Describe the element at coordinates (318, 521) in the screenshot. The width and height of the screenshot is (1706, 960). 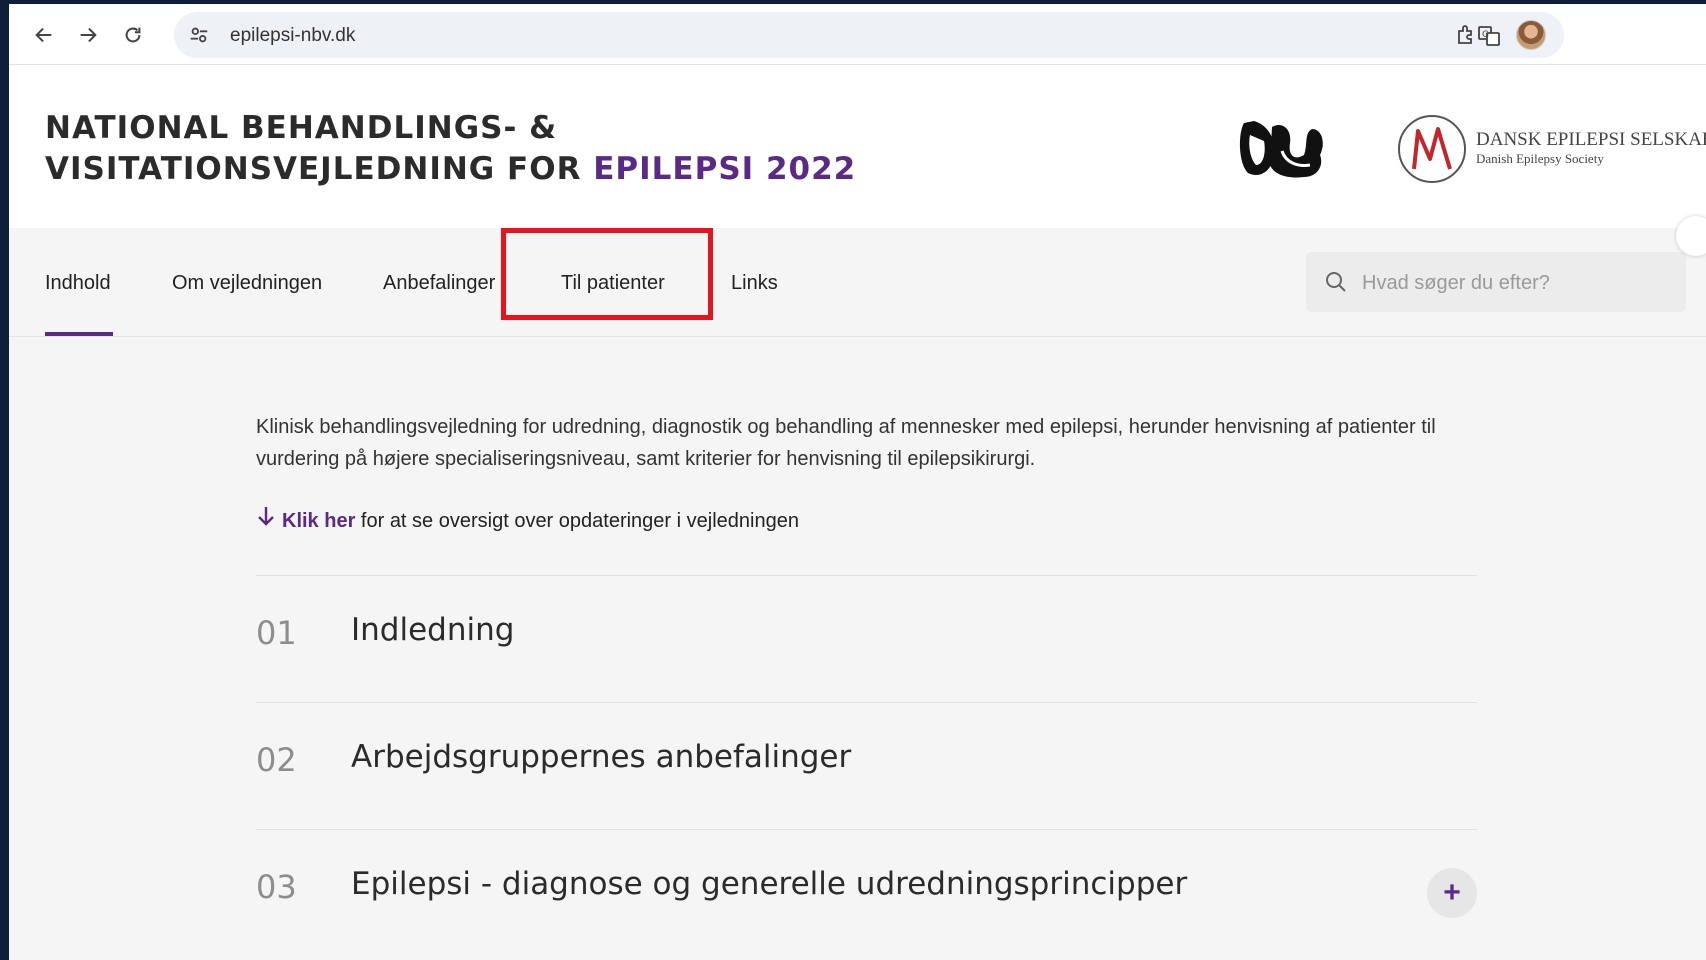
I see `klik-her-link: Klik her` at that location.